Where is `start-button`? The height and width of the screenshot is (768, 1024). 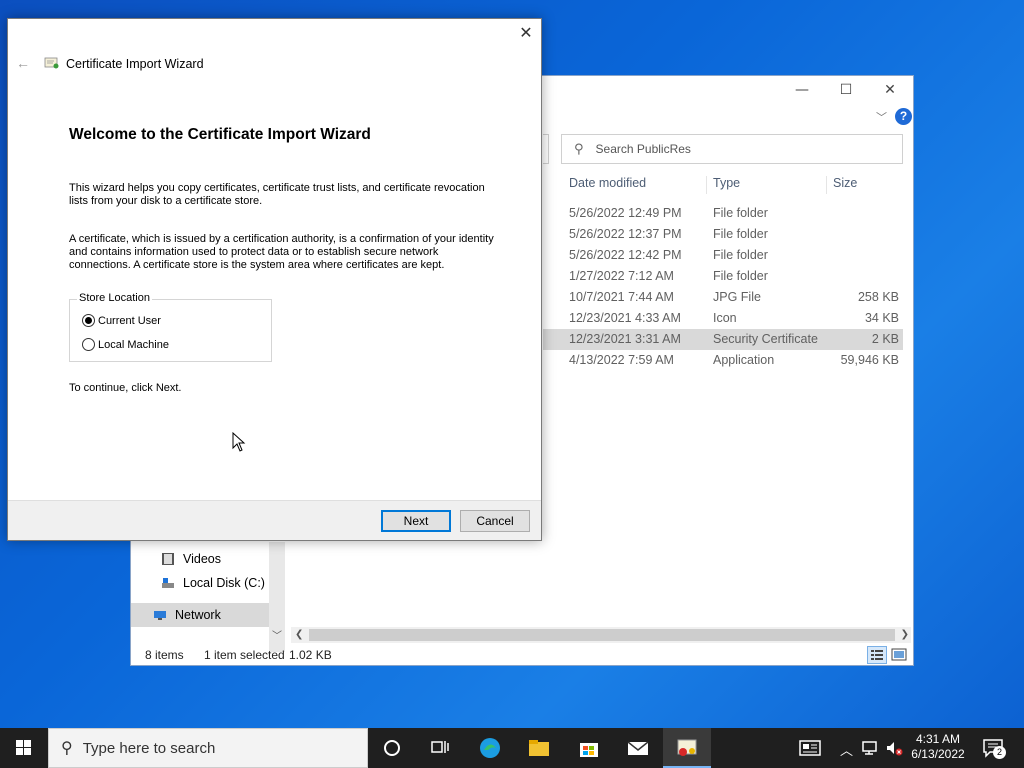 start-button is located at coordinates (24, 748).